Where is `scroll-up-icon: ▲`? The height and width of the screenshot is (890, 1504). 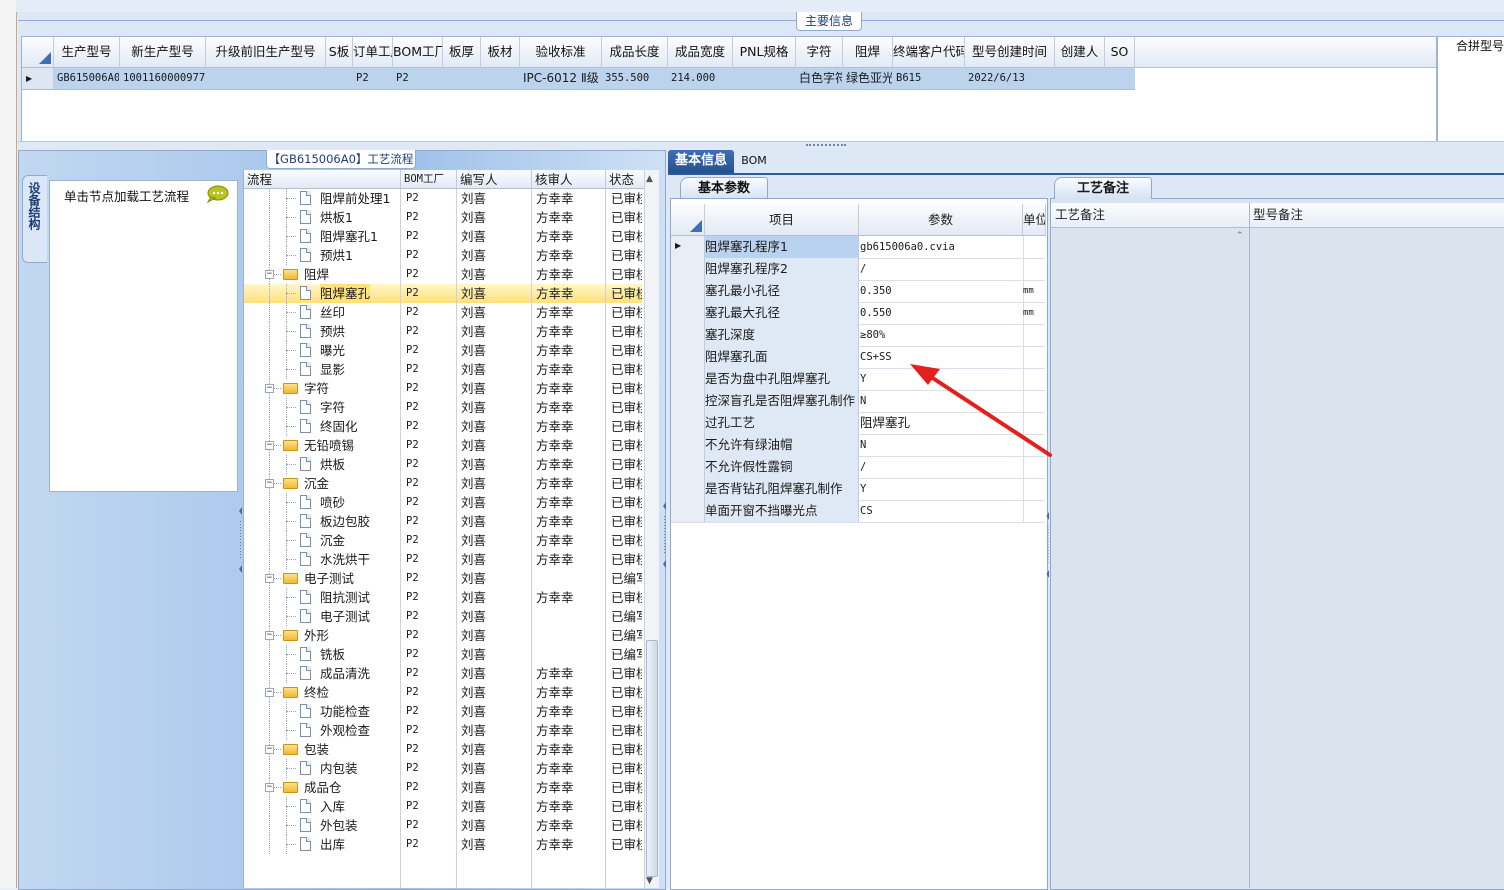
scroll-up-icon: ▲ is located at coordinates (649, 179).